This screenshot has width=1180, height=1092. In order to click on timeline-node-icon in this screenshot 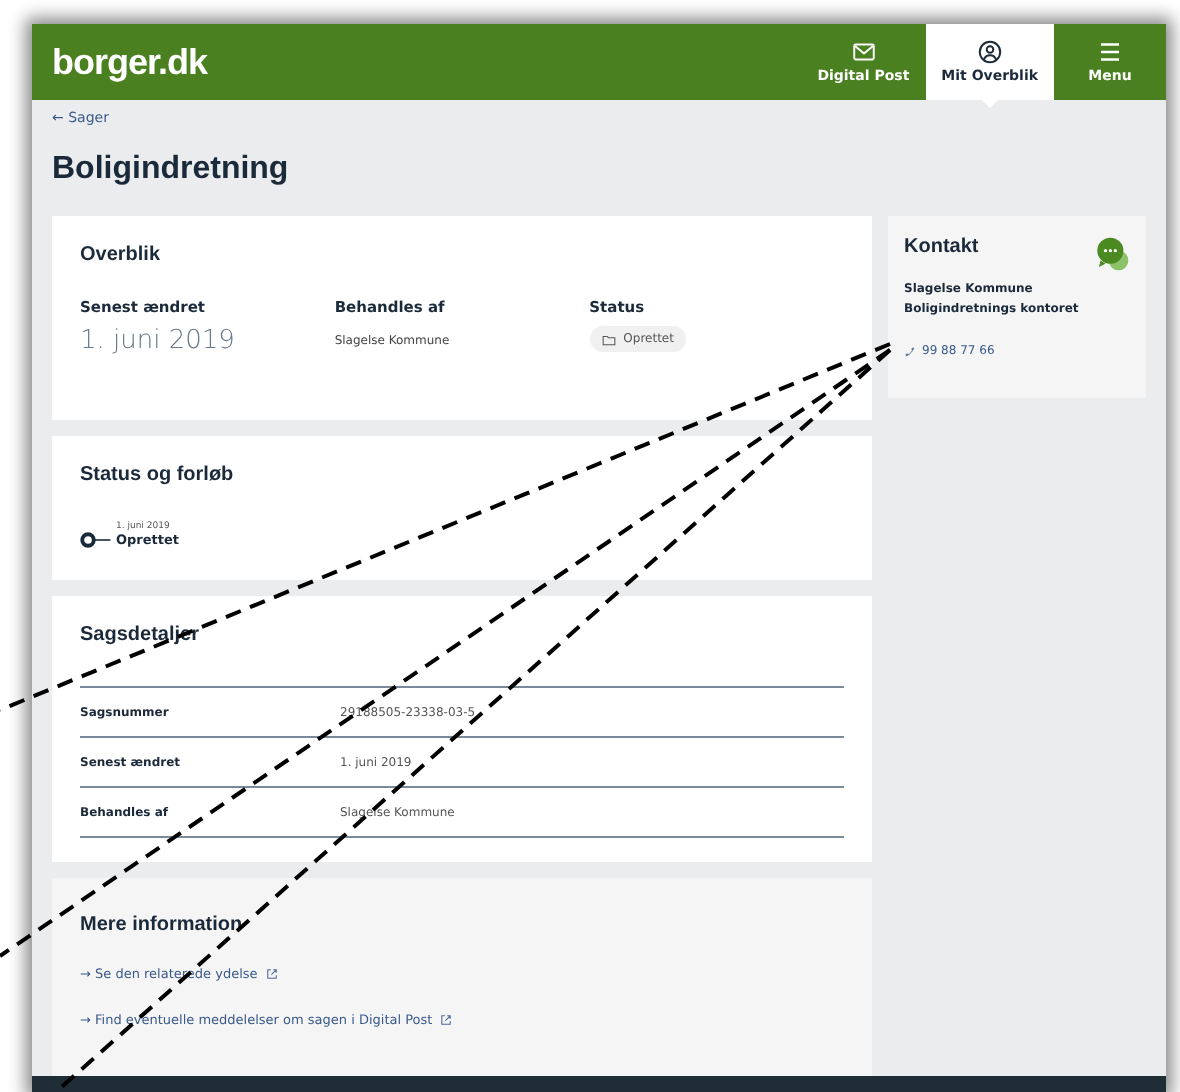, I will do `click(96, 540)`.